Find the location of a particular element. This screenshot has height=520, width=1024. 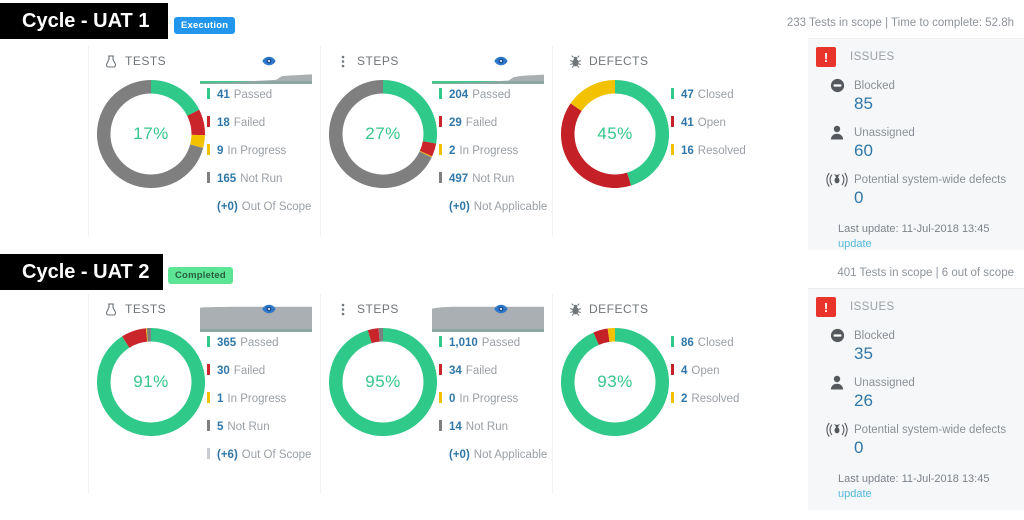

legend: 86 Closed 4 Open 2 Resolved is located at coordinates (730, 374).